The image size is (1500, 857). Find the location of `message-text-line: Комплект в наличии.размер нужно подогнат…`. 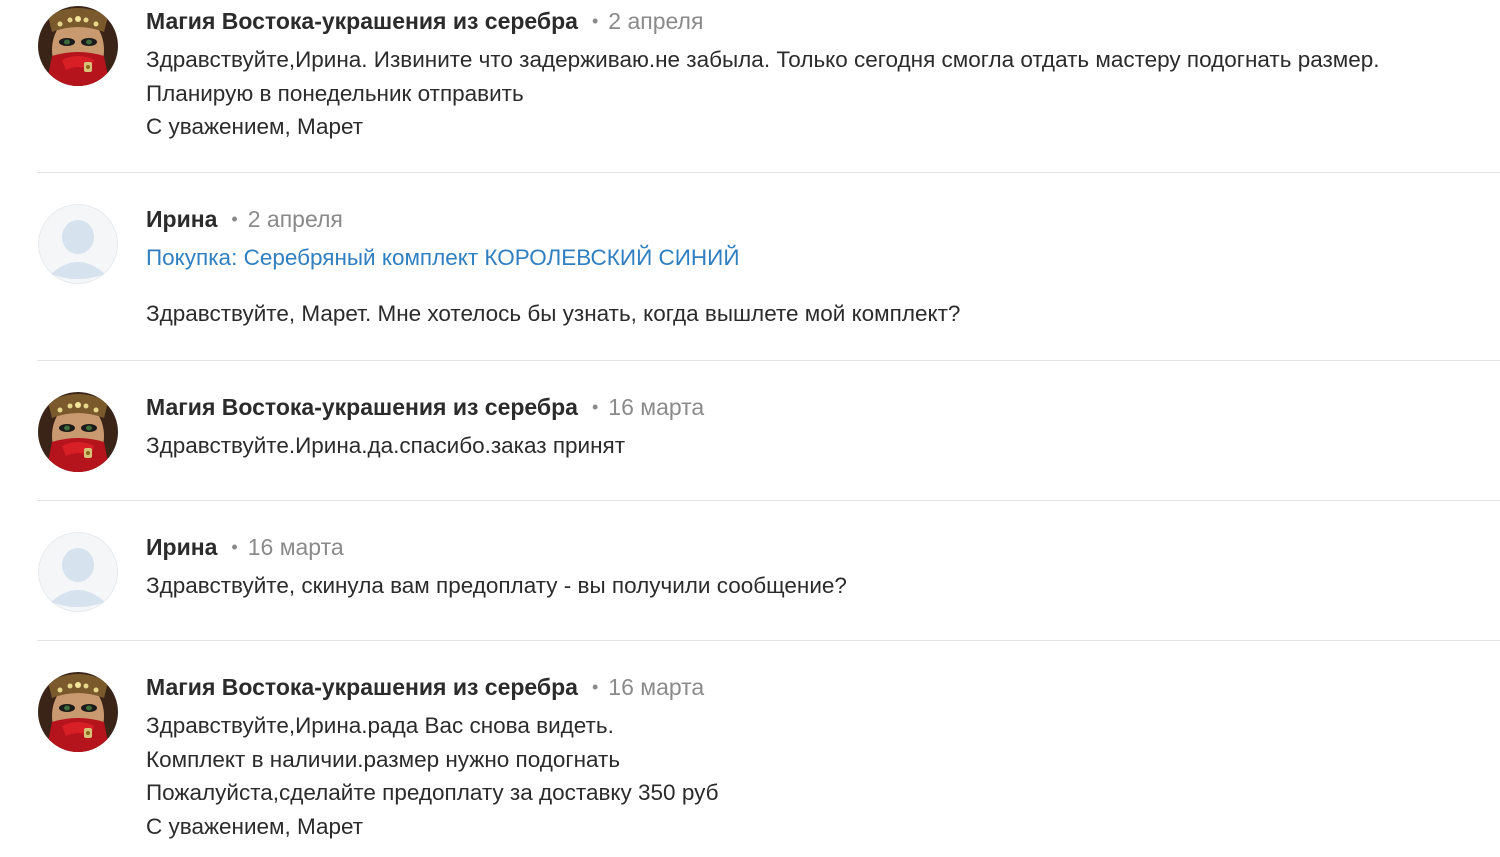

message-text-line: Комплект в наличии.размер нужно подогнат… is located at coordinates (383, 759).